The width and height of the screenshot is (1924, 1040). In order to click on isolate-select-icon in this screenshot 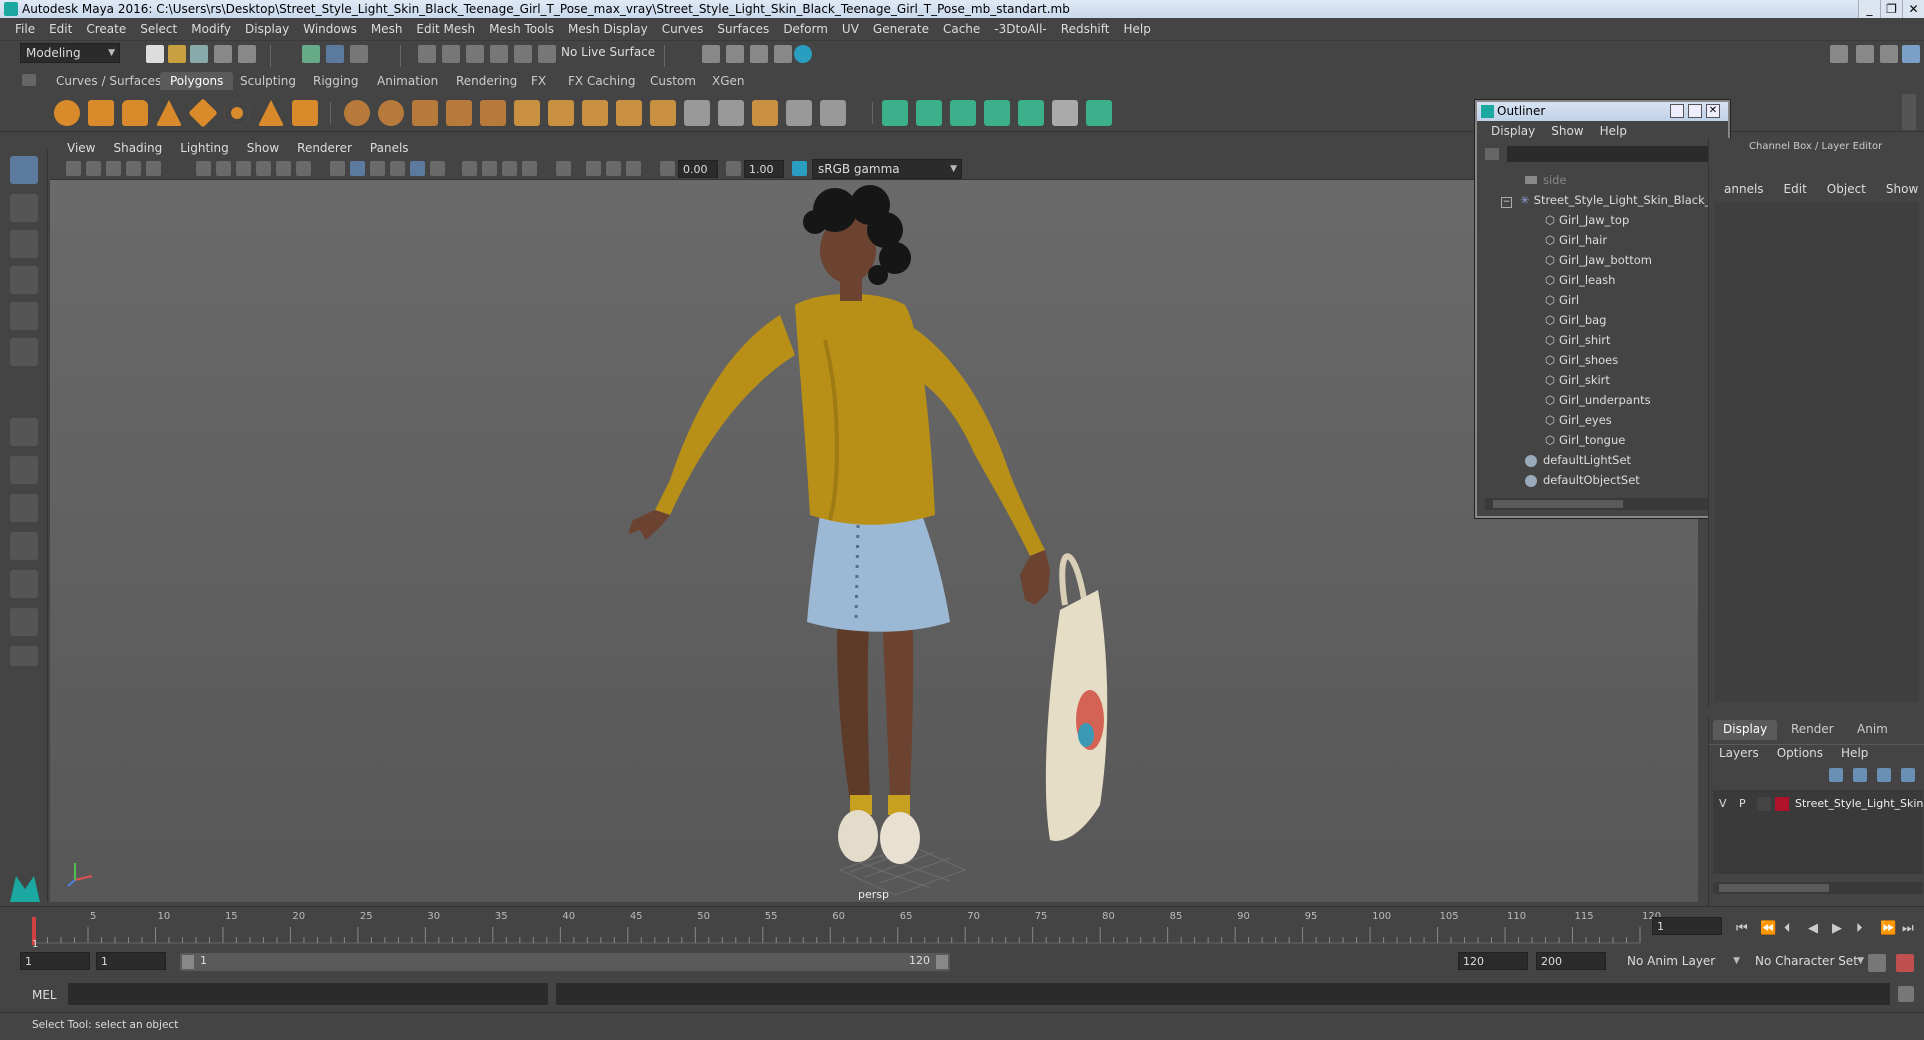, I will do `click(563, 168)`.